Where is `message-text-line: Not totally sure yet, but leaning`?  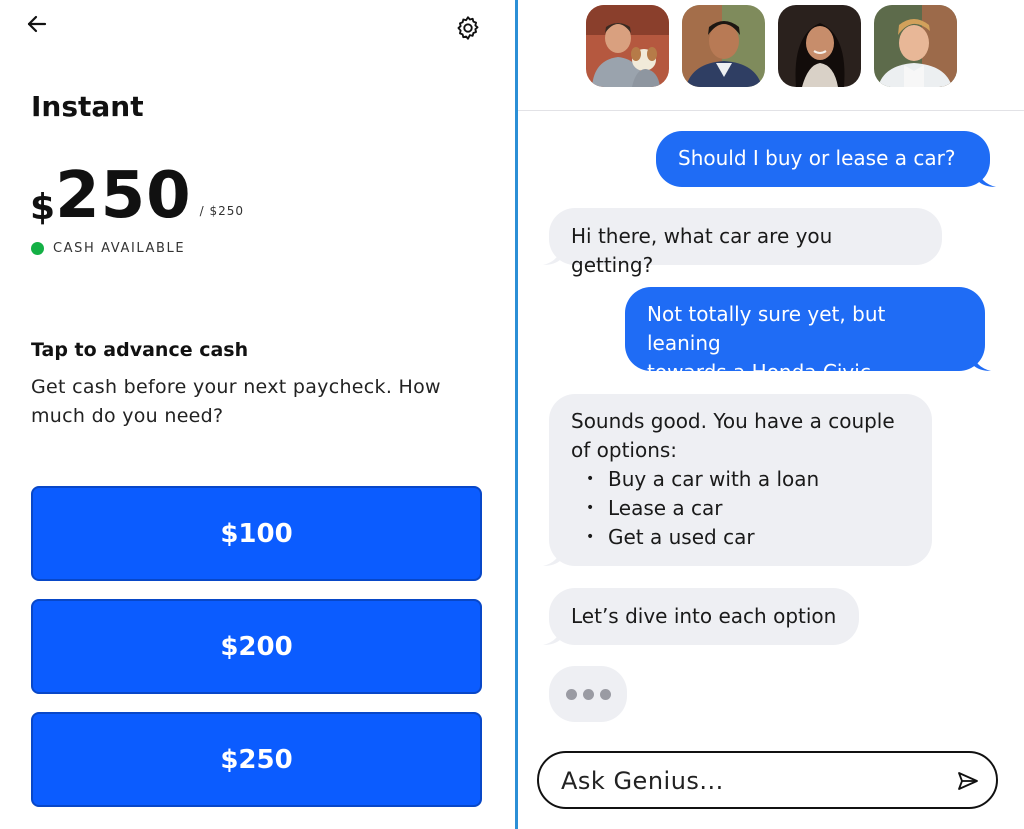 message-text-line: Not totally sure yet, but leaning is located at coordinates (766, 328).